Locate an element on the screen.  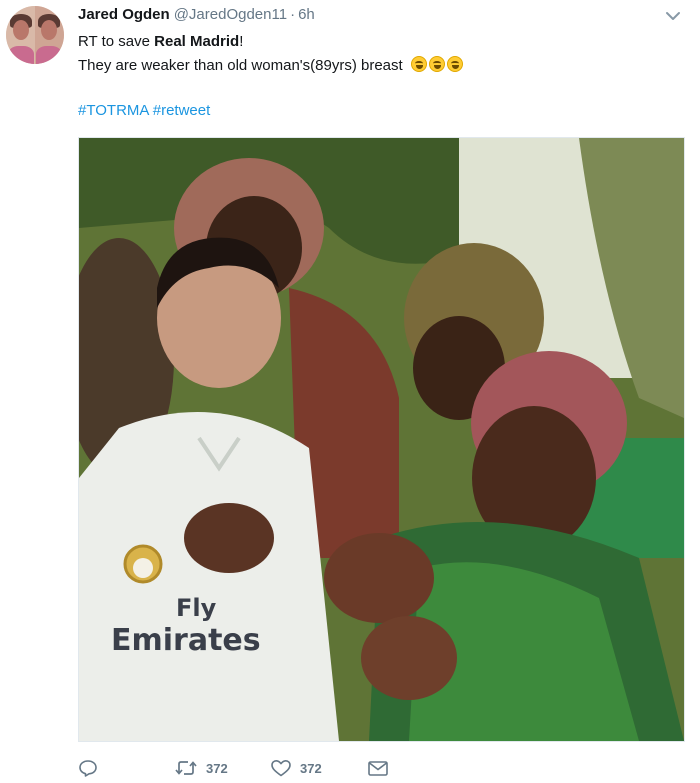
tweet-text-bold: Real Madrid is located at coordinates (197, 41).